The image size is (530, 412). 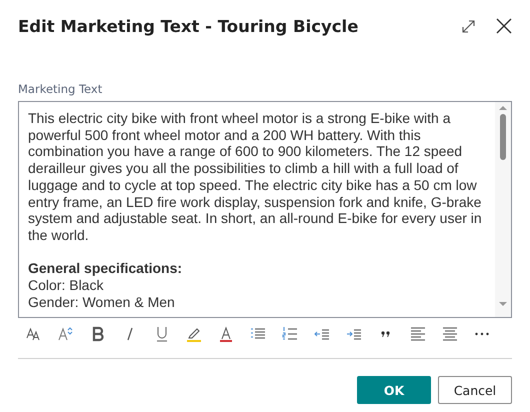 What do you see at coordinates (418, 334) in the screenshot?
I see `align-left-icon` at bounding box center [418, 334].